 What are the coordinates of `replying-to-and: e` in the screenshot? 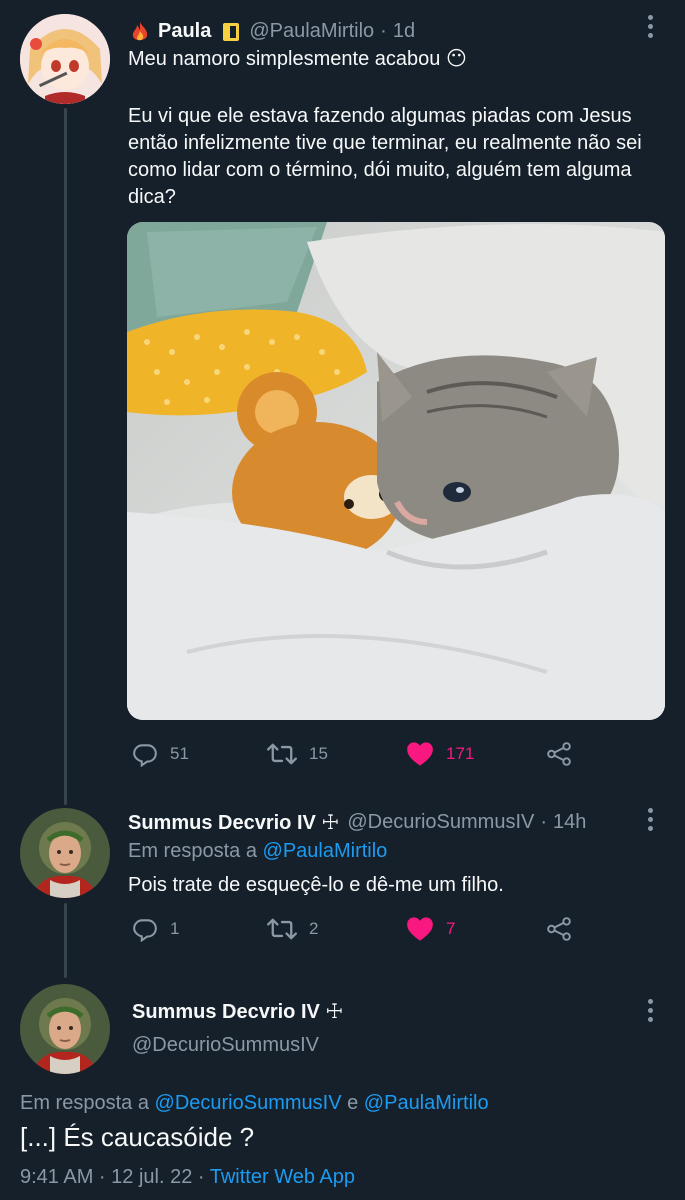 It's located at (353, 1103).